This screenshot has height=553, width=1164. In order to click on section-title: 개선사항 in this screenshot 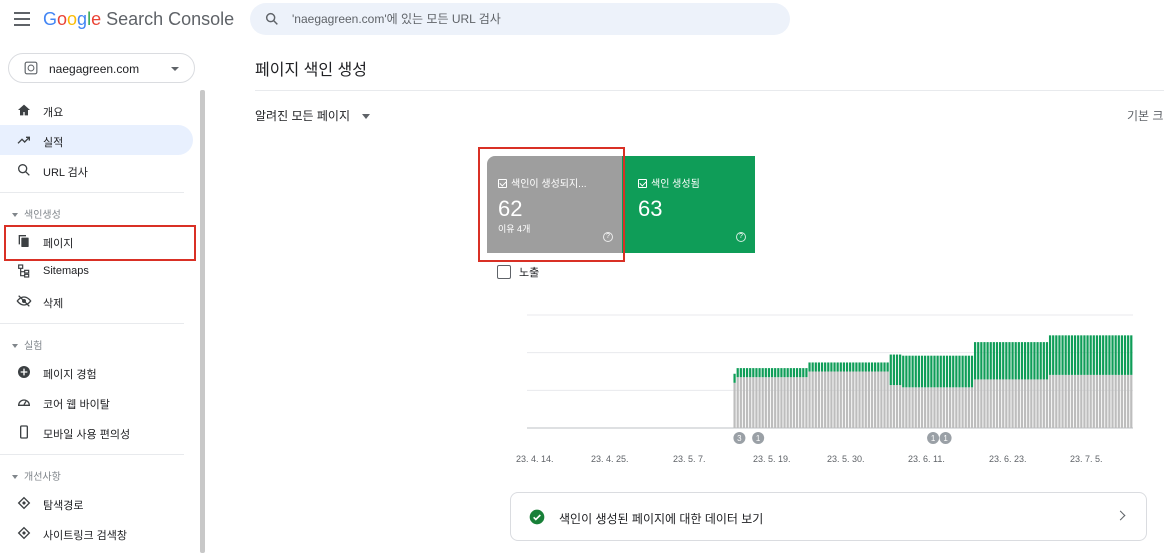, I will do `click(42, 477)`.